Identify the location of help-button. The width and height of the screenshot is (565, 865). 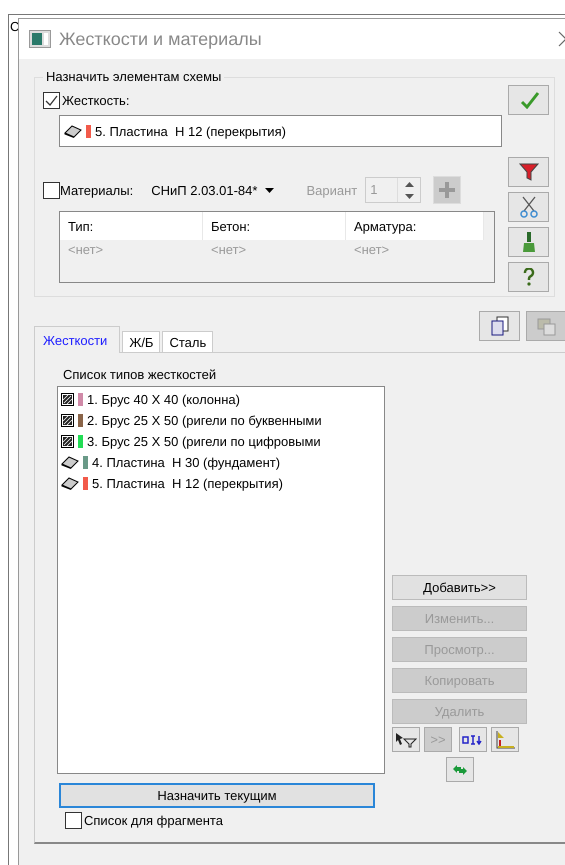
(528, 277).